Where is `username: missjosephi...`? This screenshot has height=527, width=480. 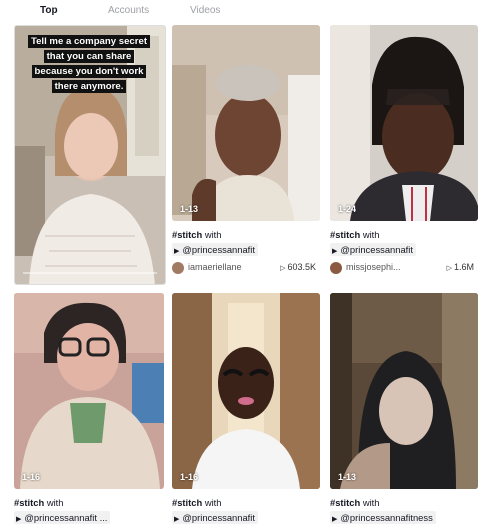
username: missjosephi... is located at coordinates (373, 267).